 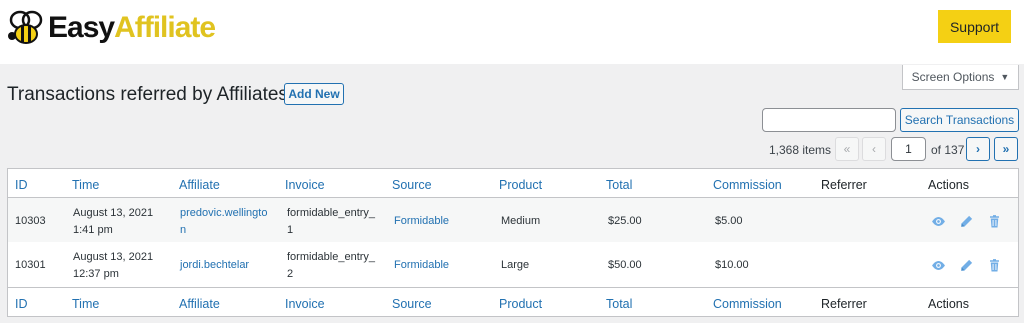 What do you see at coordinates (331, 222) in the screenshot?
I see `row-invoice: formidable_entry_ 1` at bounding box center [331, 222].